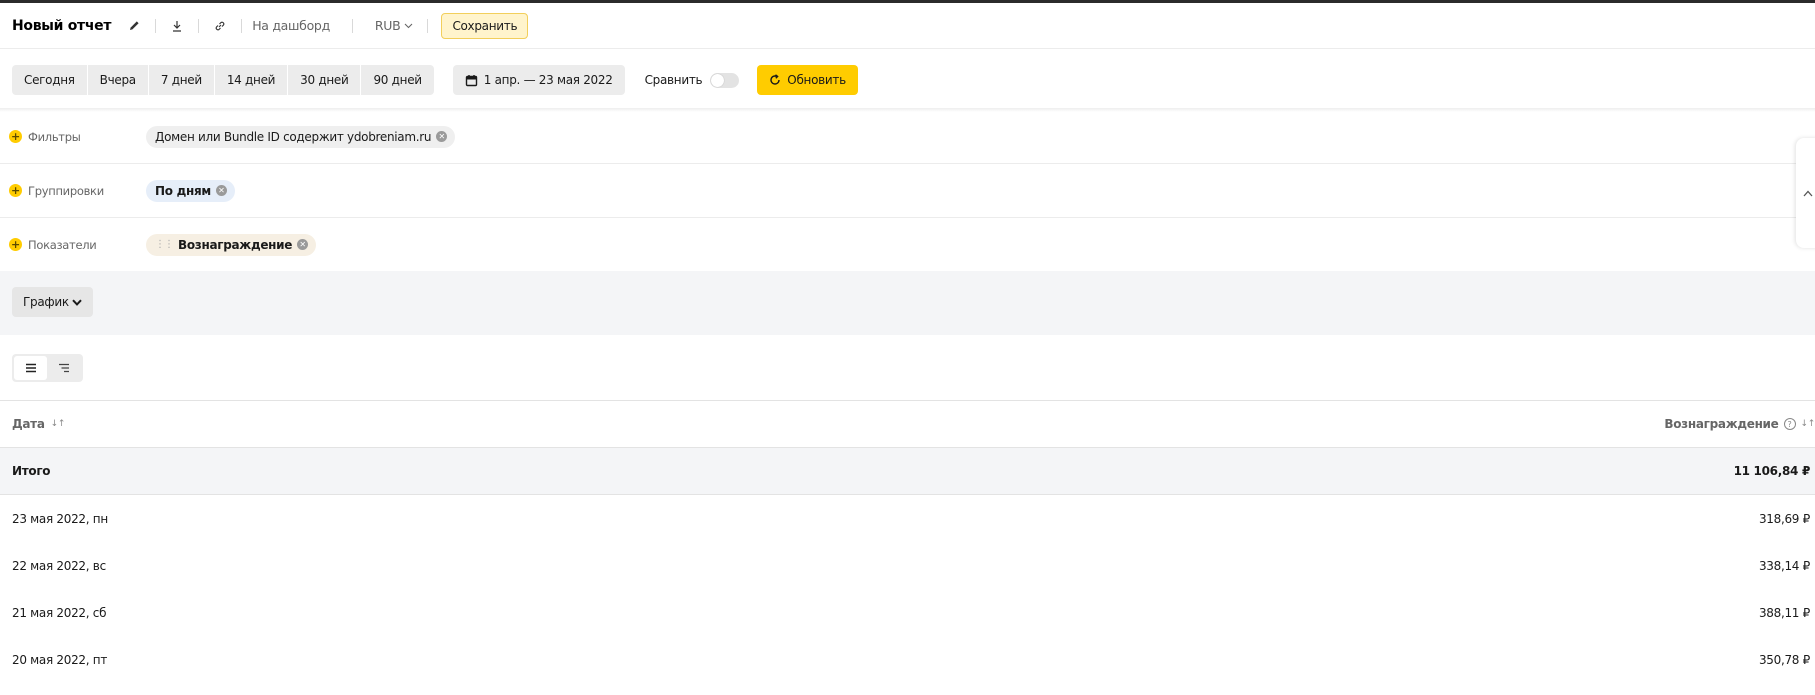 The height and width of the screenshot is (695, 1815). I want to click on link-icon, so click(220, 26).